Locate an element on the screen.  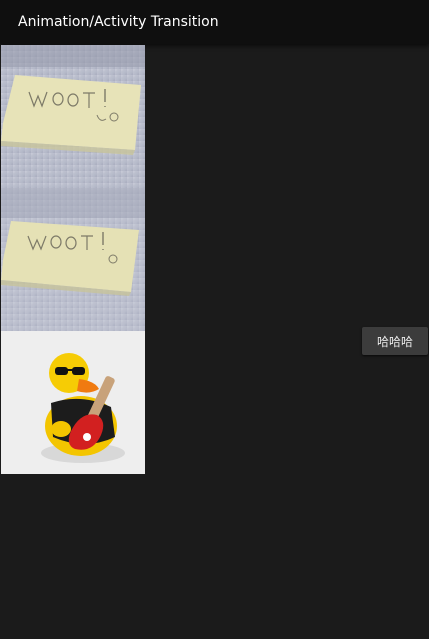
image-tile-rubber-duck is located at coordinates (73, 402).